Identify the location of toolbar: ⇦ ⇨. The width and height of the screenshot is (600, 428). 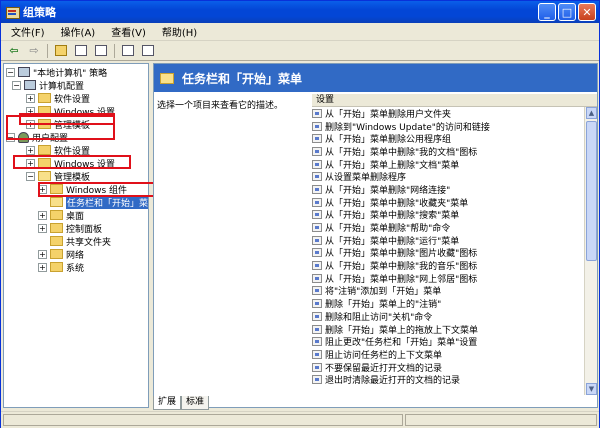
(300, 51).